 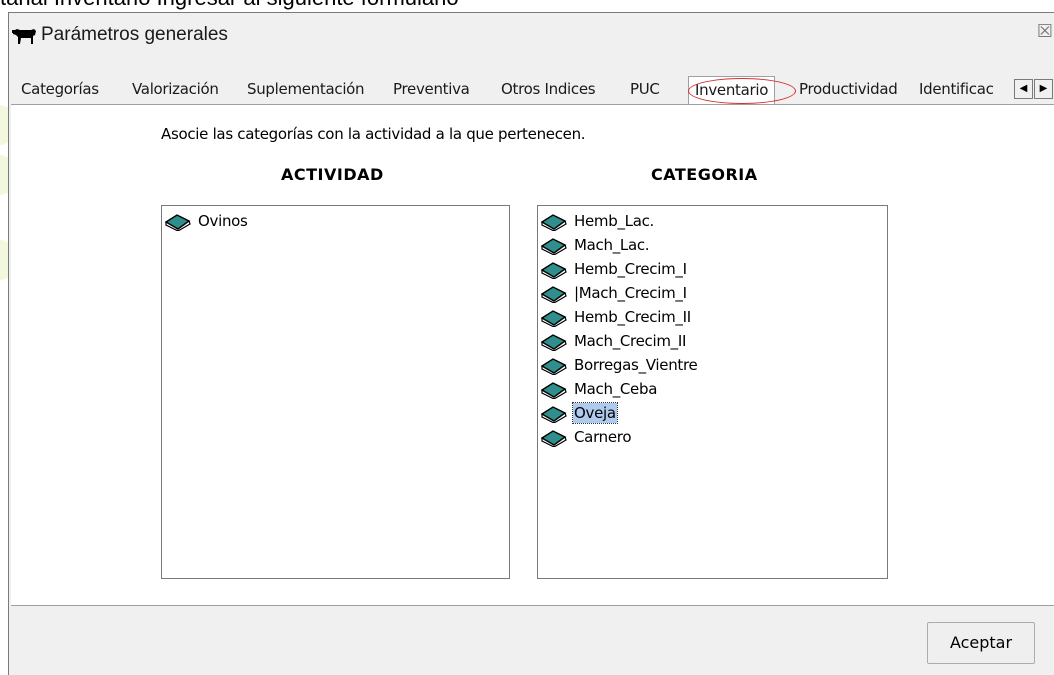 What do you see at coordinates (24, 36) in the screenshot?
I see `cow-icon` at bounding box center [24, 36].